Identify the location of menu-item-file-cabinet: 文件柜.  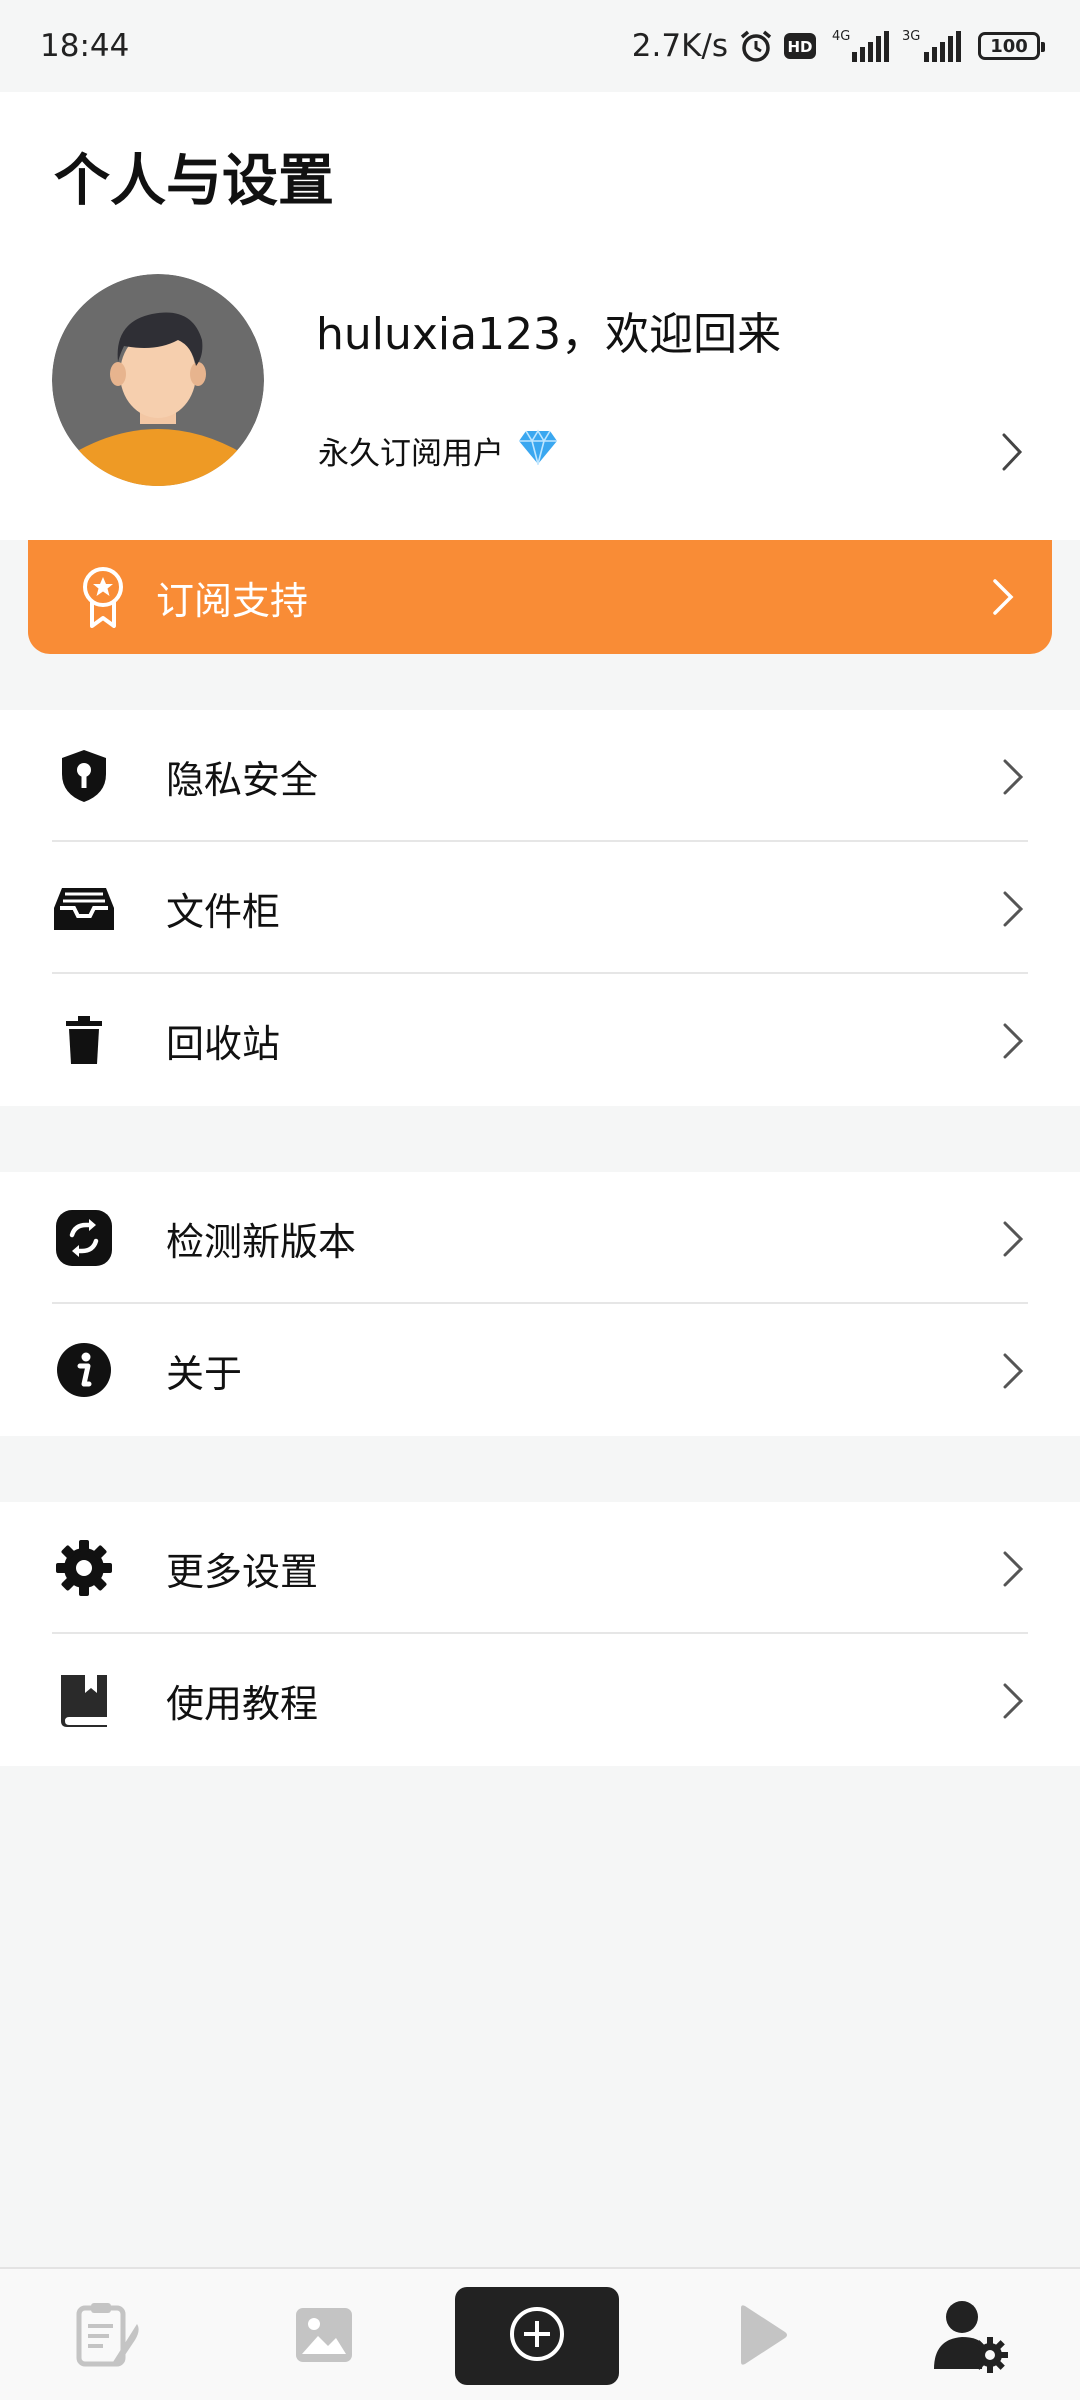
(540, 908).